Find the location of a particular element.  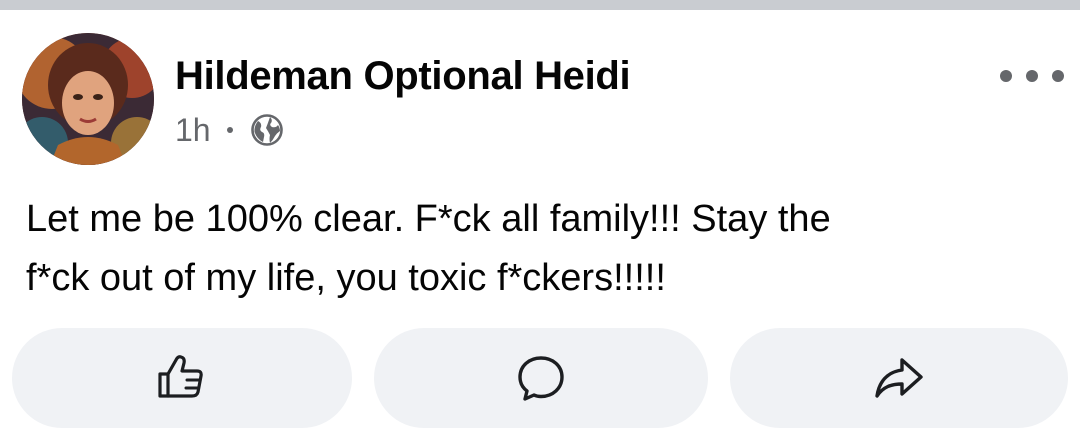

avatar is located at coordinates (88, 99).